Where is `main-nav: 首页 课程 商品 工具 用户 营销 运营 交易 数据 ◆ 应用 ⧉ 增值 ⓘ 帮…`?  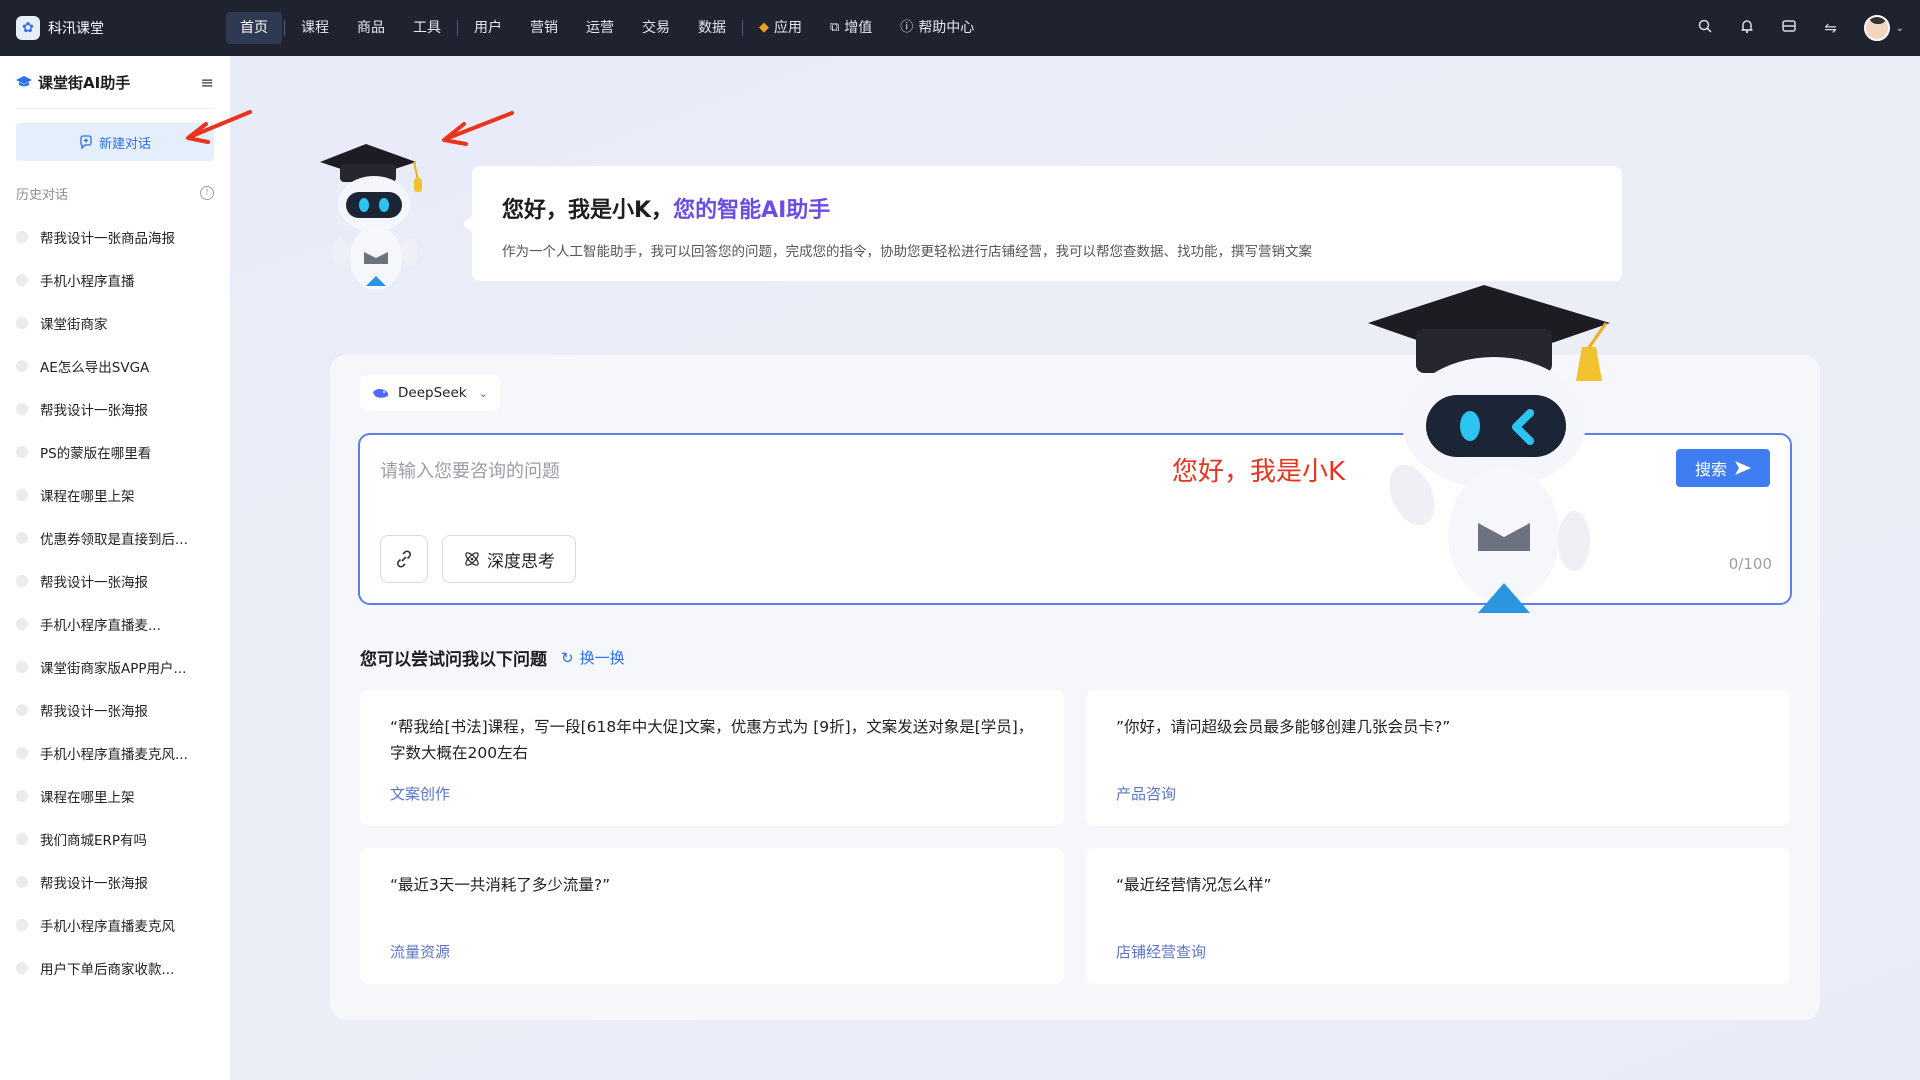
main-nav: 首页 课程 商品 工具 用户 营销 运营 交易 数据 ◆ 应用 ⧉ 增值 ⓘ 帮… is located at coordinates (607, 28).